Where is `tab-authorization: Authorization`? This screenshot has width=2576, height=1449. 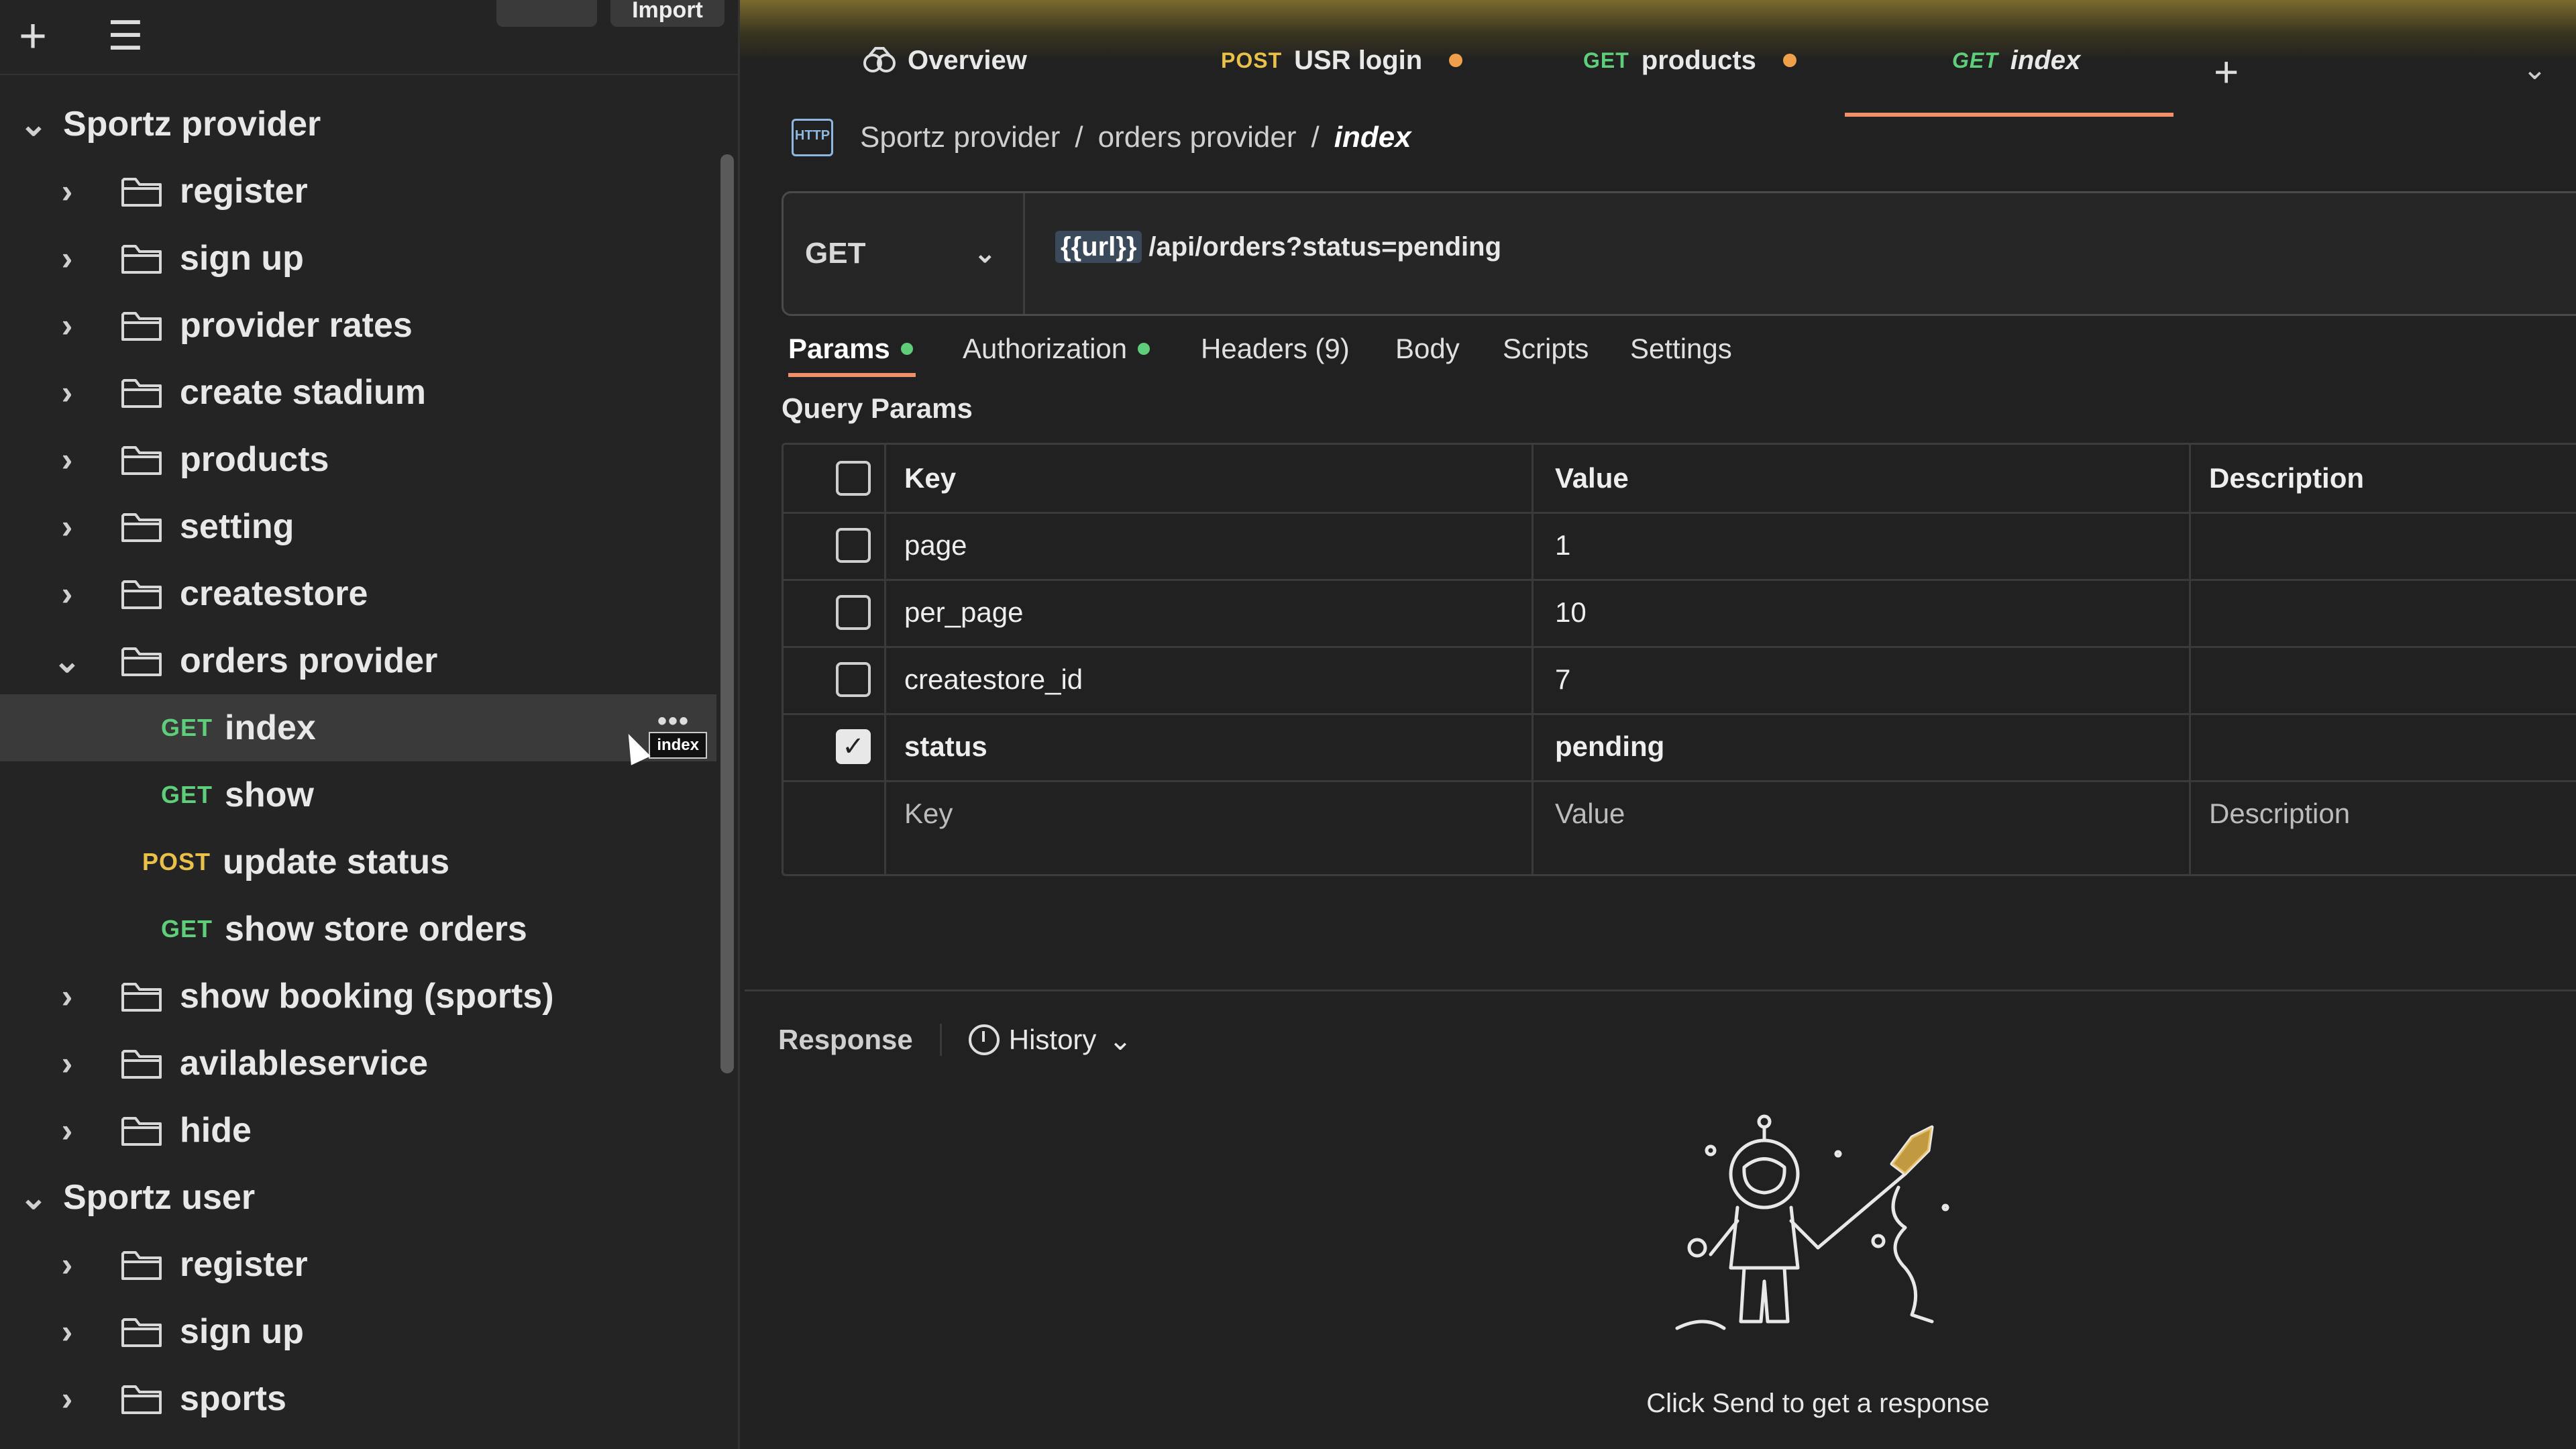
tab-authorization: Authorization is located at coordinates (1056, 349).